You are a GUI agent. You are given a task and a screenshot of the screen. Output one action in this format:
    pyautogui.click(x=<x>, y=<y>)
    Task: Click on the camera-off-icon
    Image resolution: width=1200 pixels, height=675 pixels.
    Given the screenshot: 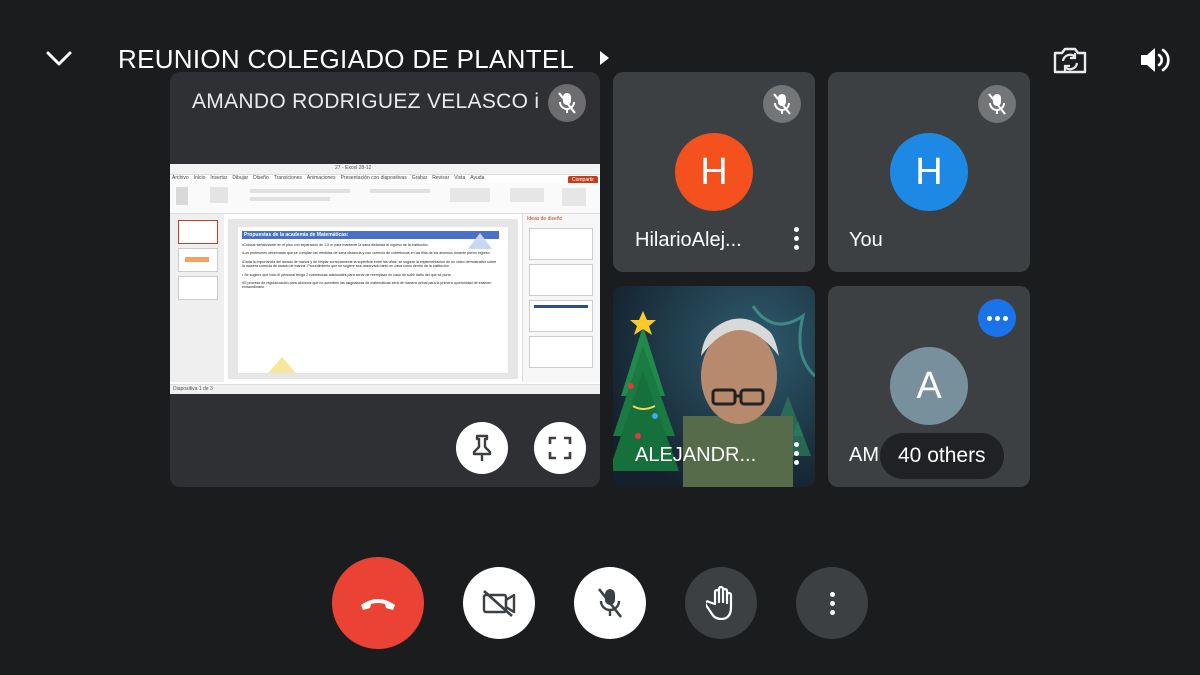 What is the action you would take?
    pyautogui.click(x=499, y=603)
    